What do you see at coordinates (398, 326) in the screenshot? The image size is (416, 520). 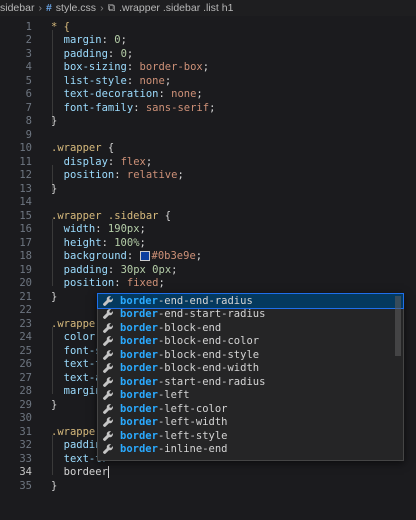 I see `suggestions-scrollbar` at bounding box center [398, 326].